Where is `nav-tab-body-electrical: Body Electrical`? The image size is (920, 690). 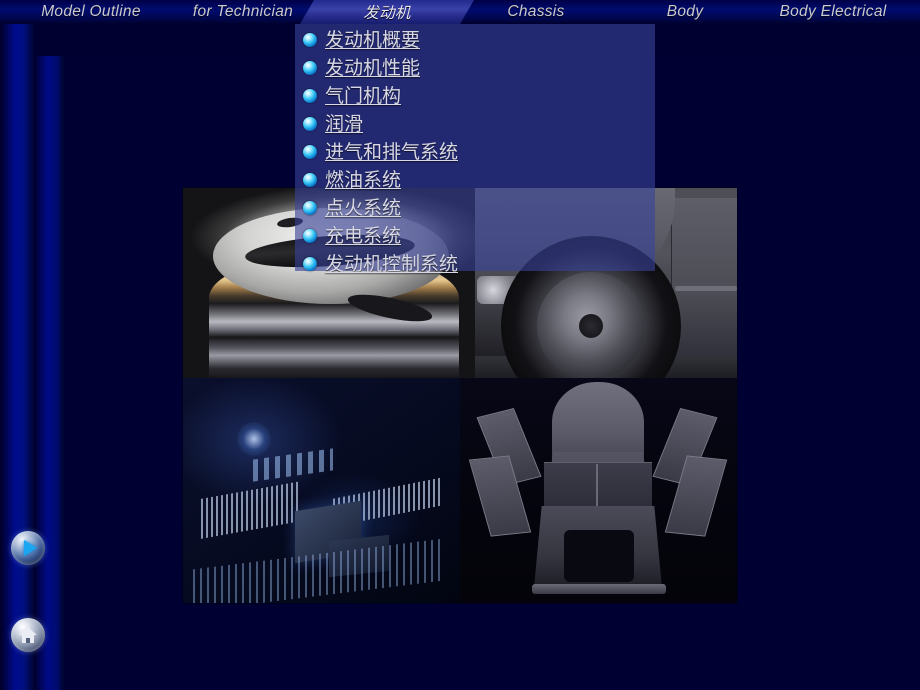 nav-tab-body-electrical: Body Electrical is located at coordinates (833, 12).